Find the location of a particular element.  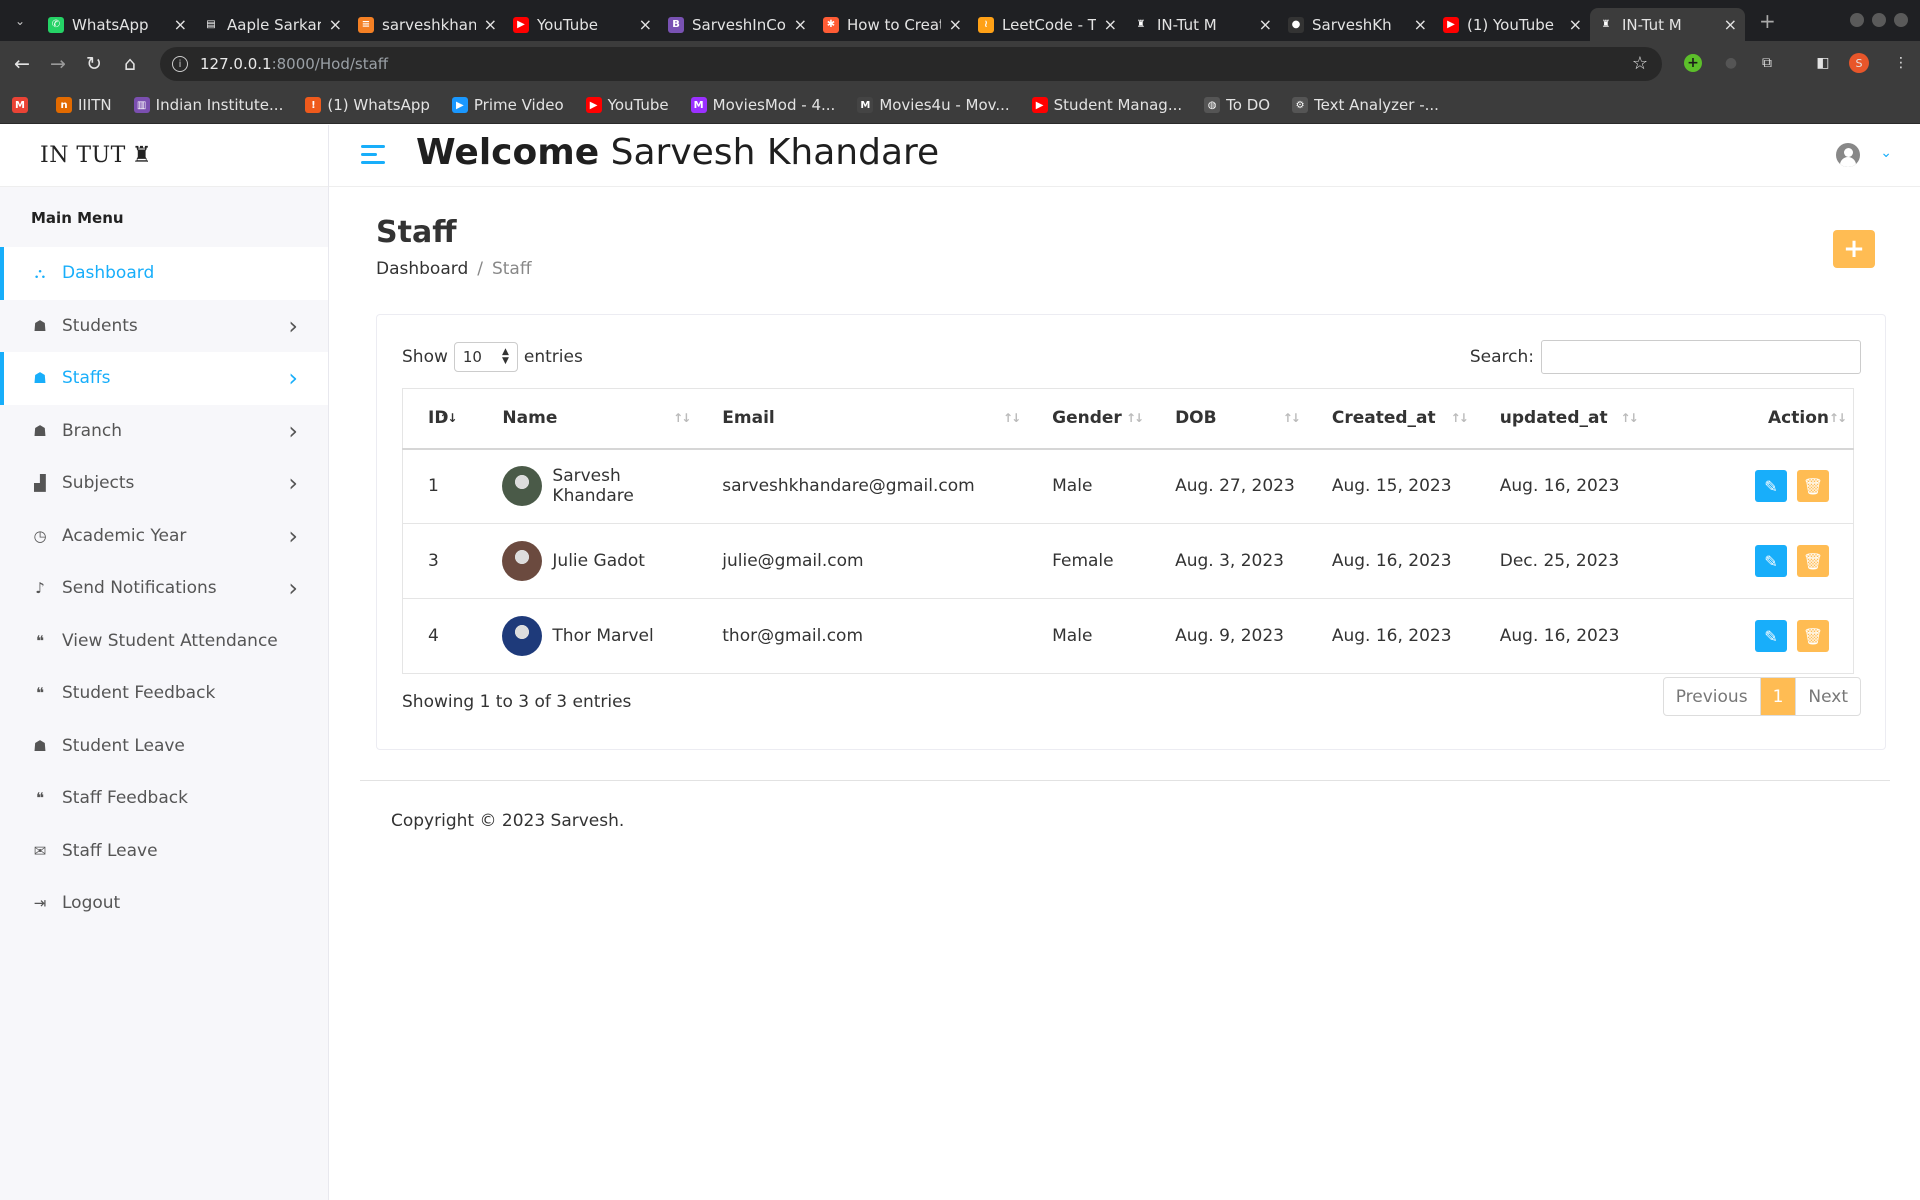

bookmark-item: ! (1) WhatsApp is located at coordinates (367, 105).